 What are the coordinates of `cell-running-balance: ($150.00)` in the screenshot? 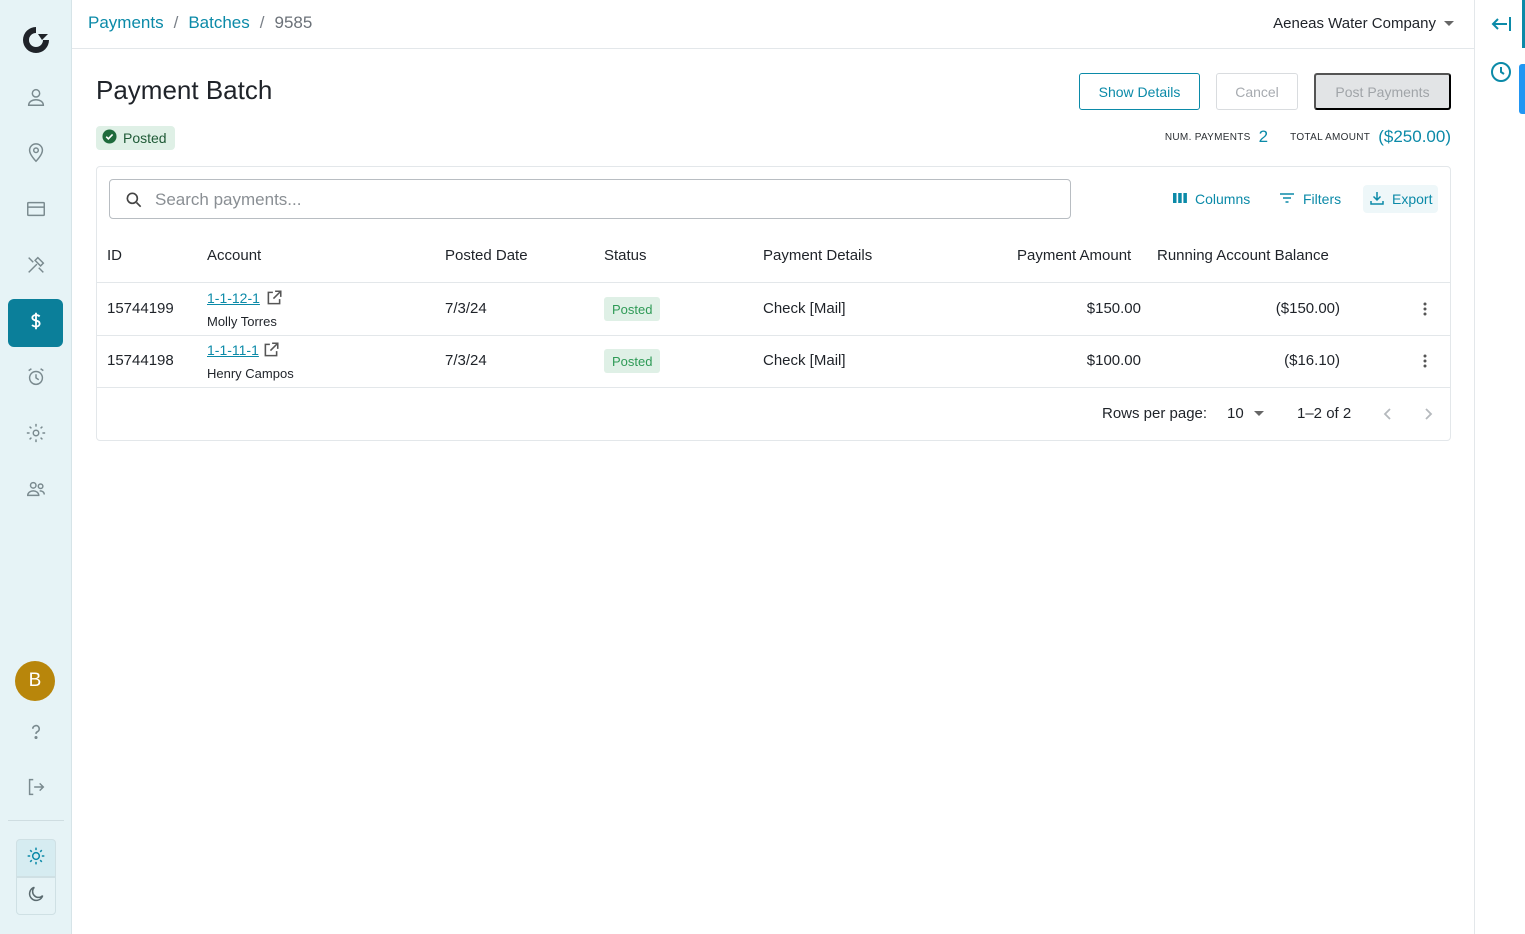 It's located at (1307, 308).